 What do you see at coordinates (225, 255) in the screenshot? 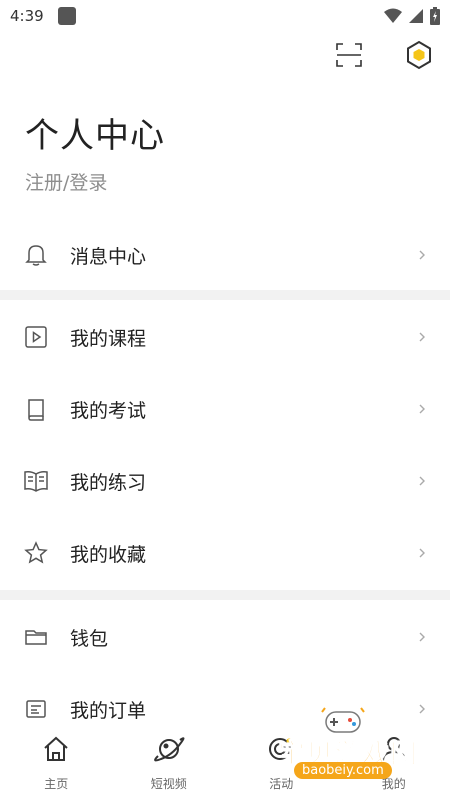
I see `menu-item-messages: 消息中心` at bounding box center [225, 255].